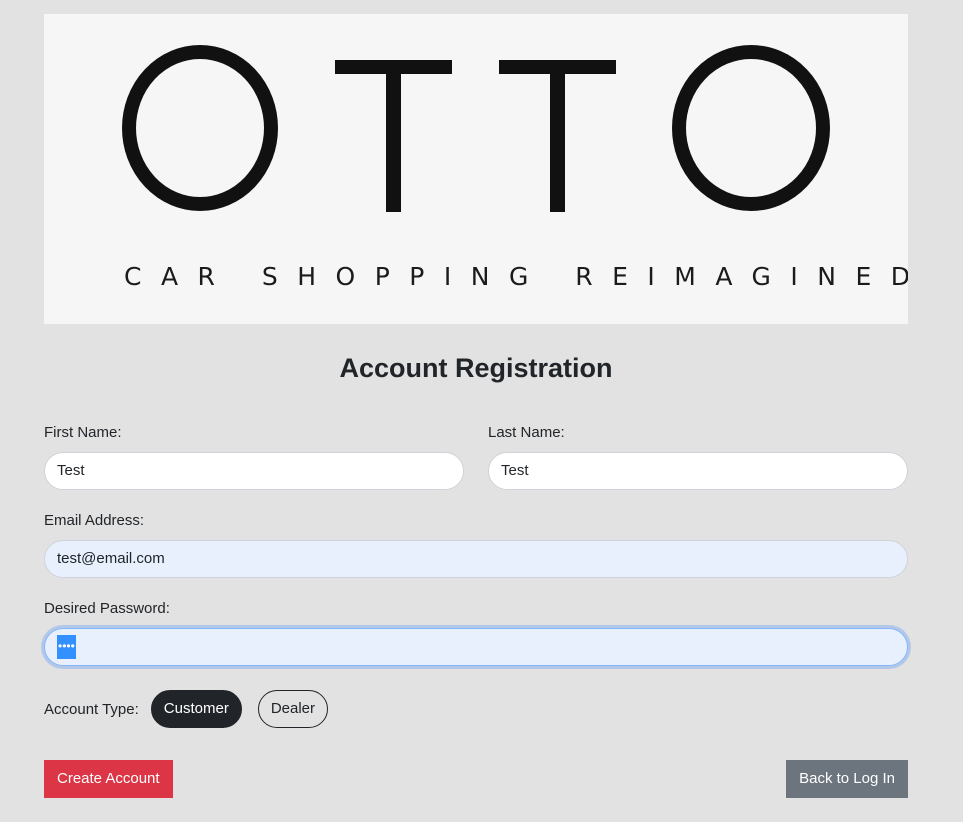  What do you see at coordinates (293, 709) in the screenshot?
I see `dealer-option-button: Dealer` at bounding box center [293, 709].